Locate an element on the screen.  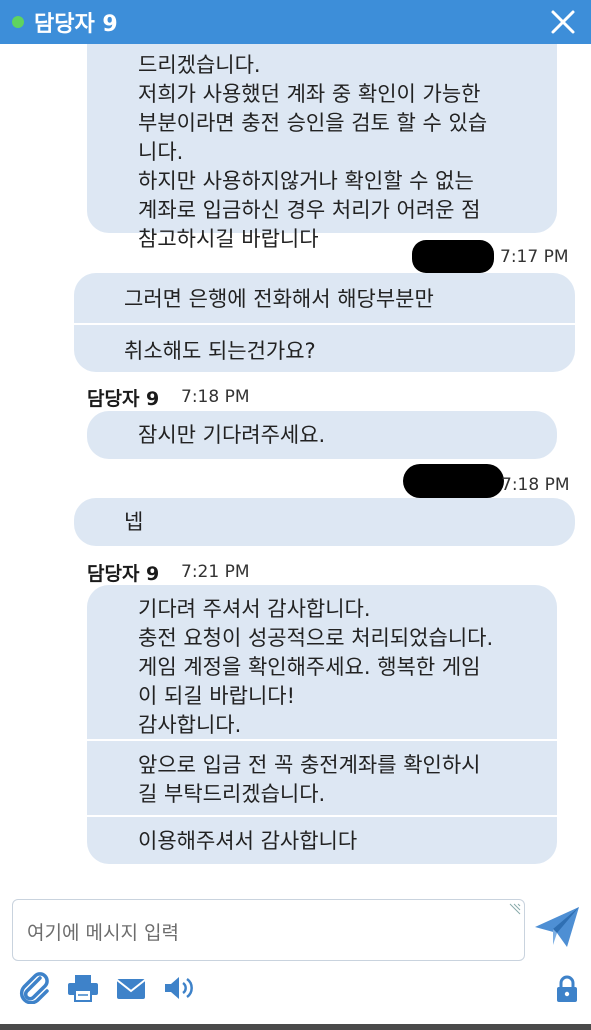
message-line: 취소해도 되는건가요? is located at coordinates (220, 351).